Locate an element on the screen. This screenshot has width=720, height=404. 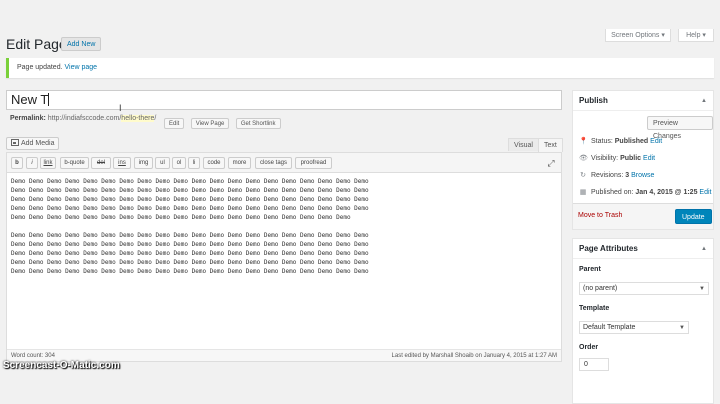
tab-text: Text is located at coordinates (550, 145).